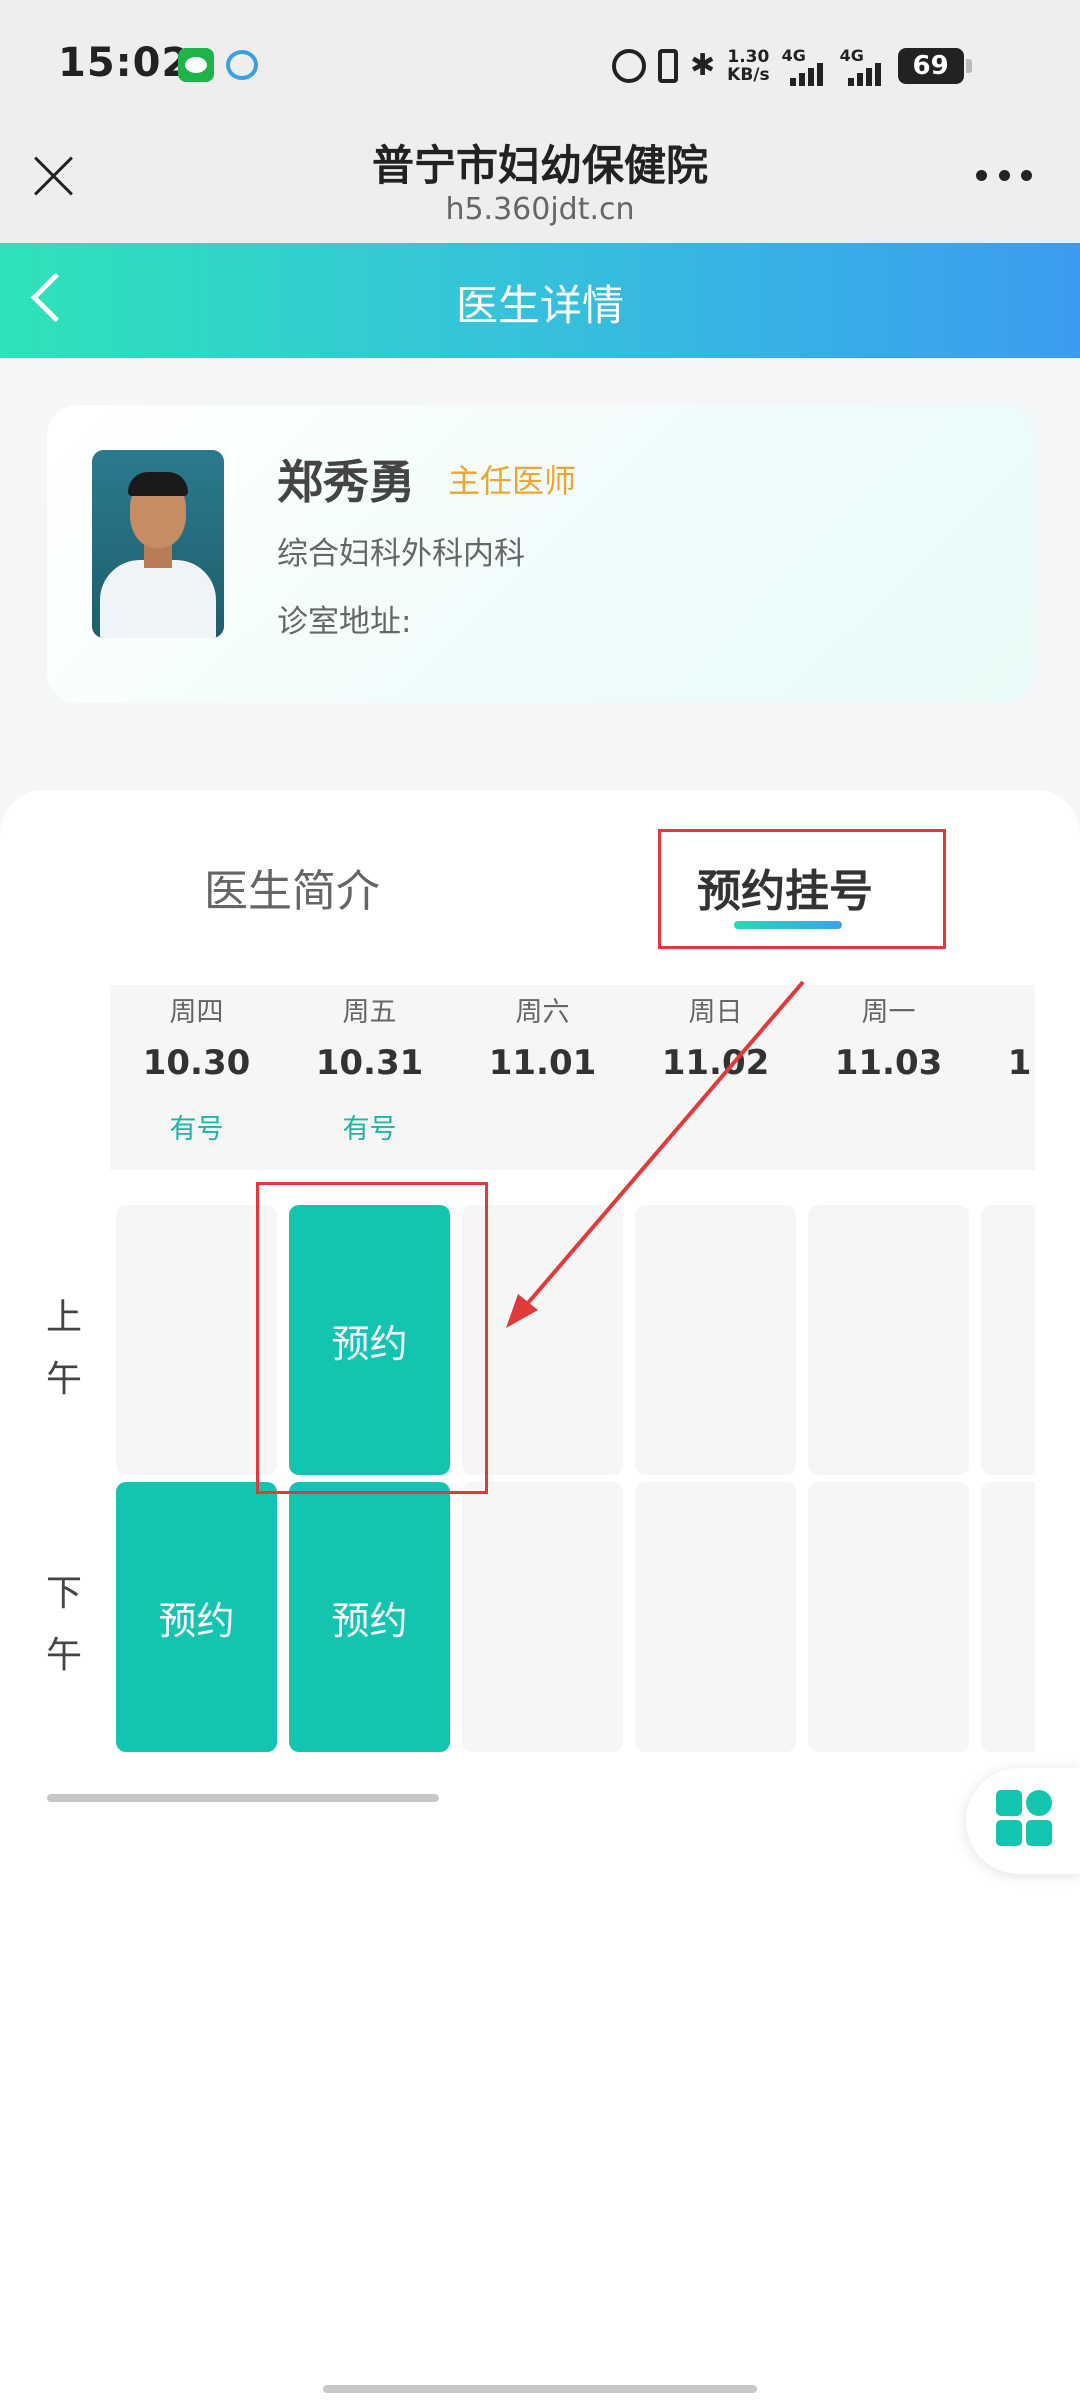  What do you see at coordinates (655, 1154) in the screenshot?
I see `annotation-arrow` at bounding box center [655, 1154].